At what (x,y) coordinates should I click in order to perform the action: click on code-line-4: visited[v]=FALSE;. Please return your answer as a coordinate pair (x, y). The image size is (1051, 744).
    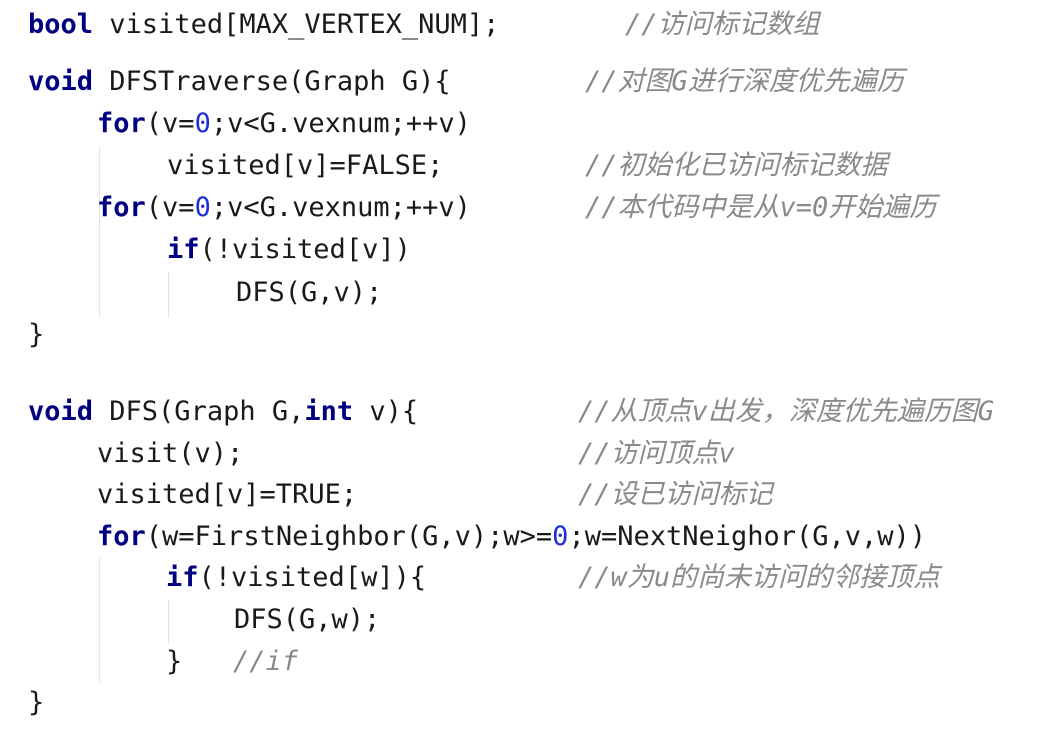
    Looking at the image, I should click on (305, 166).